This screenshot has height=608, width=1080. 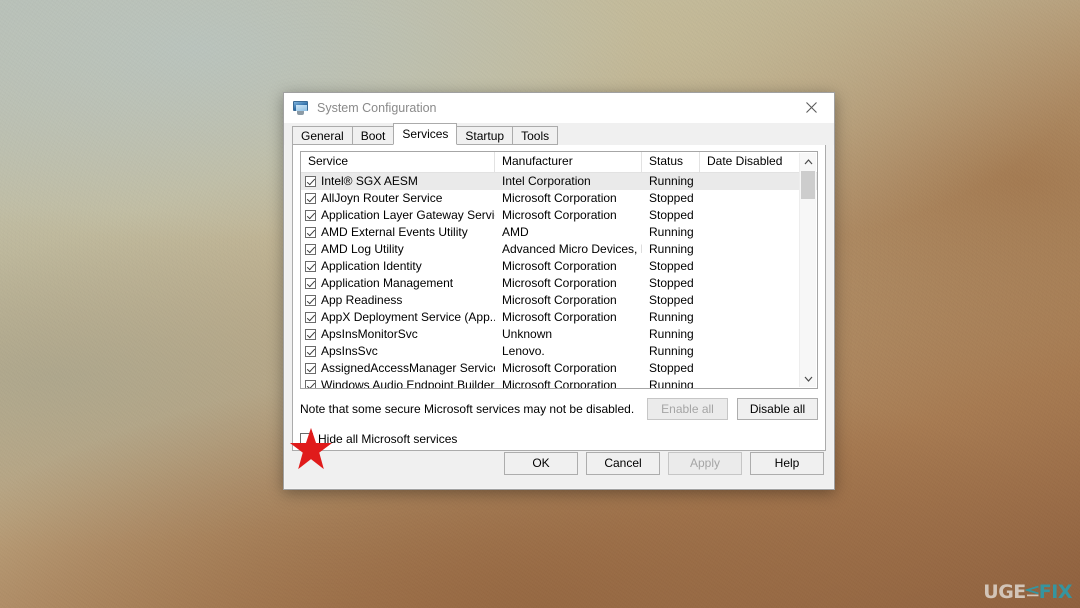 I want to click on help-button: Help, so click(x=787, y=463).